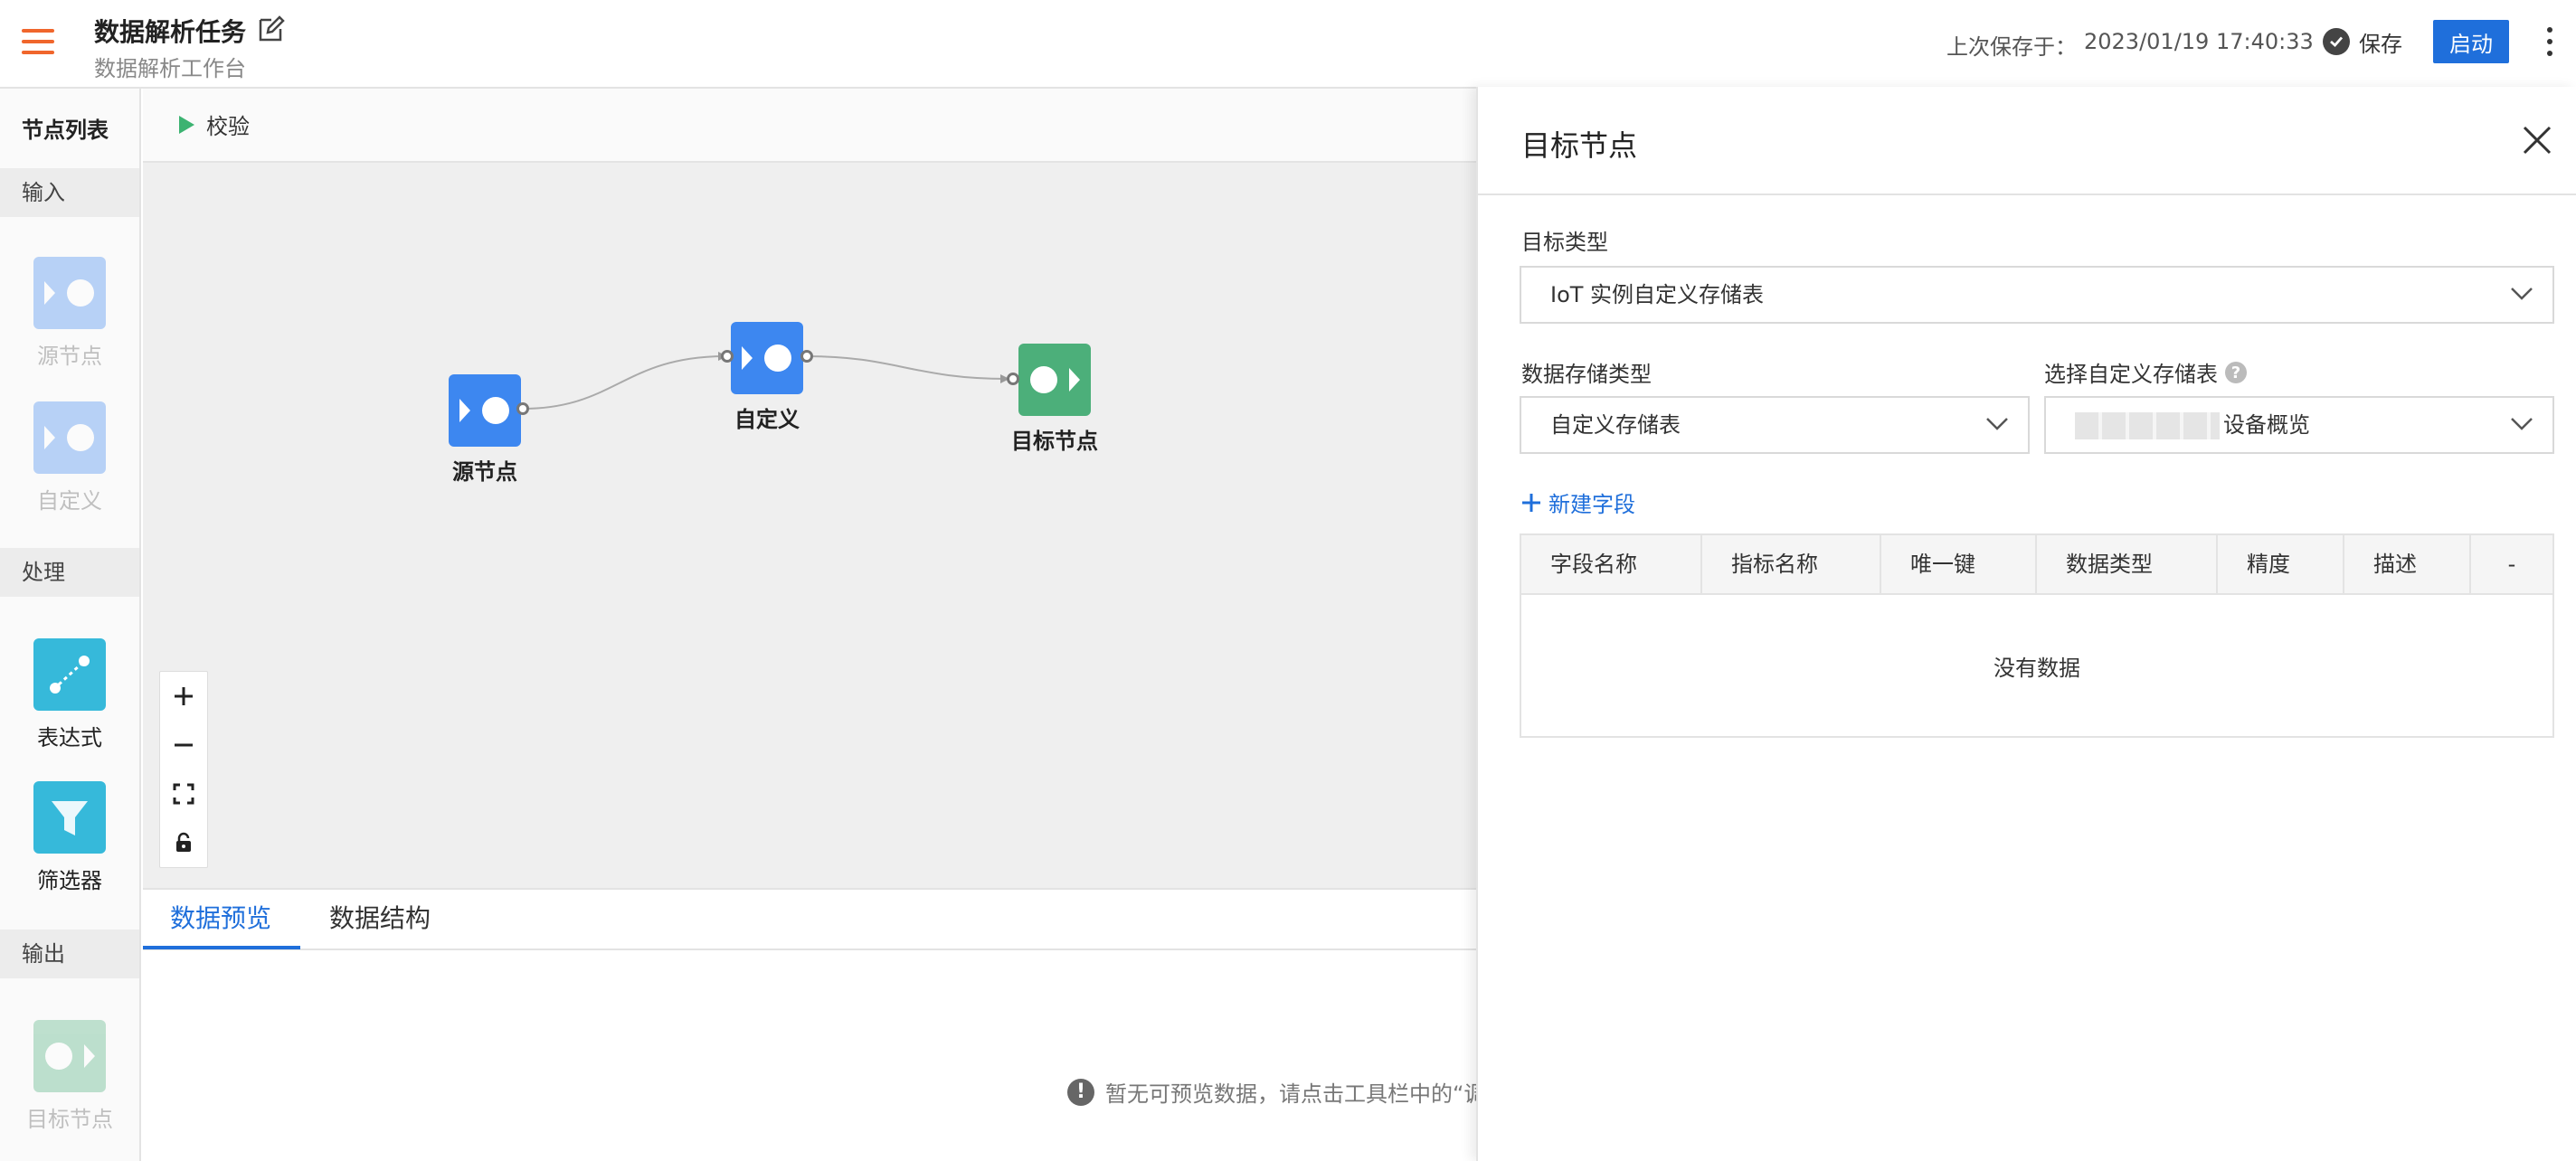 The height and width of the screenshot is (1161, 2576). I want to click on empty-preview-hint: ! 暂无可预览数据，请点击工具栏中的“调, so click(1276, 1092).